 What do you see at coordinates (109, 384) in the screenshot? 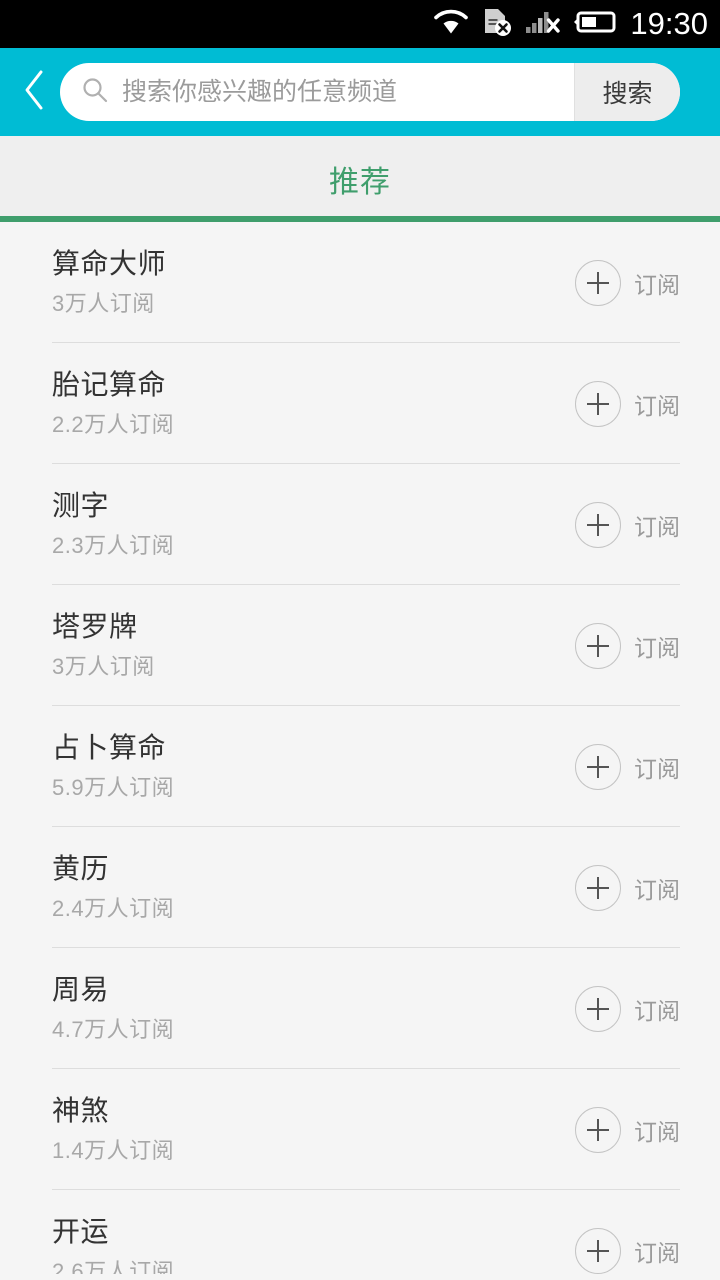
I see `channel-title: 胎记算命` at bounding box center [109, 384].